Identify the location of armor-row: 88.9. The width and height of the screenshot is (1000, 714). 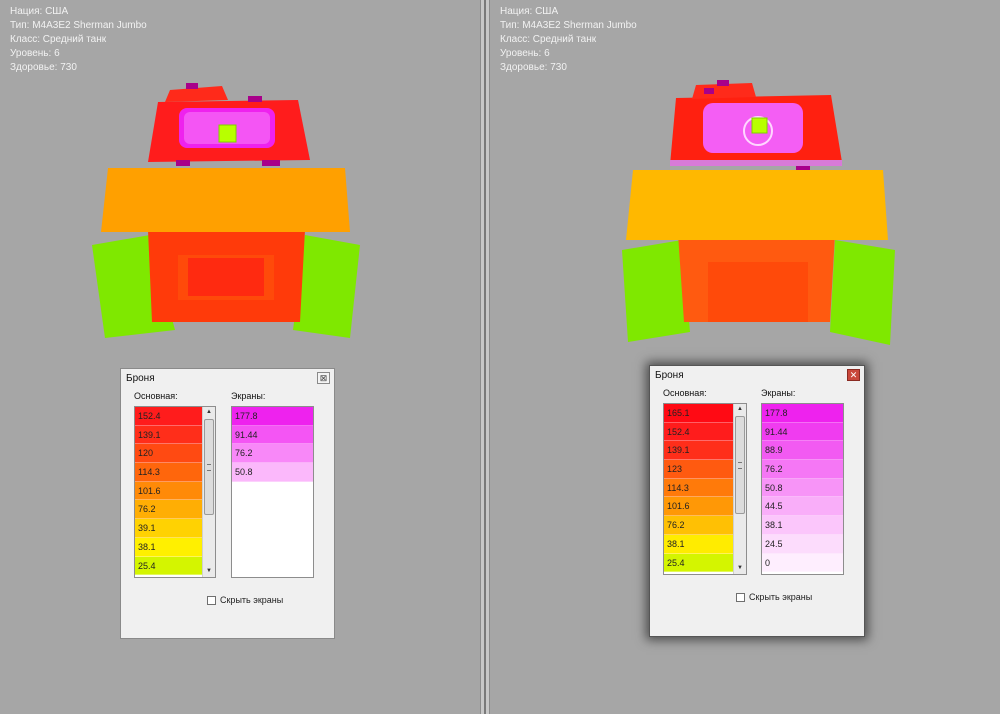
(802, 451).